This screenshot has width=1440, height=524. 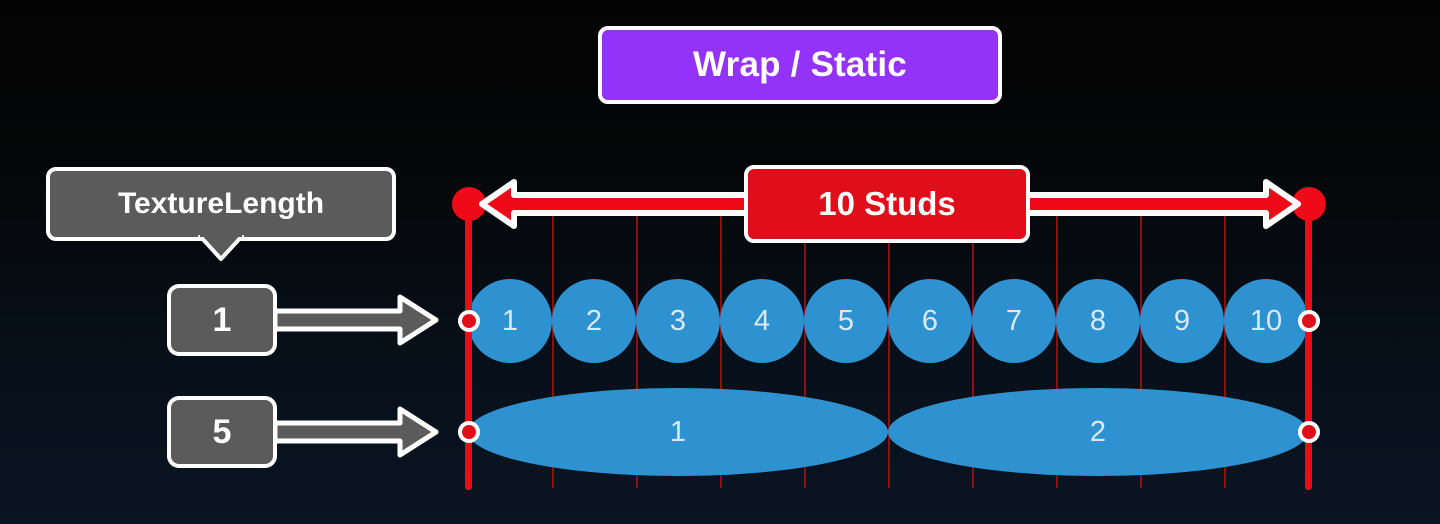 What do you see at coordinates (1309, 321) in the screenshot?
I see `right-node-dot-row1-icon` at bounding box center [1309, 321].